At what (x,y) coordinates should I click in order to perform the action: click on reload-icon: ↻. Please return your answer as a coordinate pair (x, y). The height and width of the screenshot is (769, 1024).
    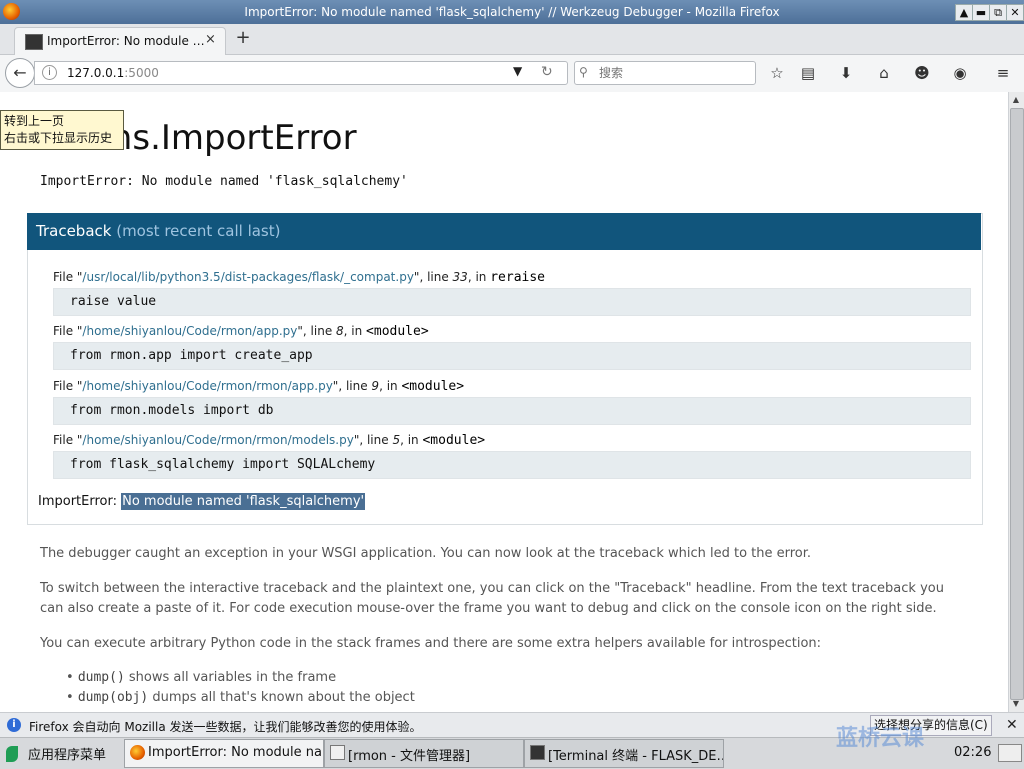
    Looking at the image, I should click on (547, 72).